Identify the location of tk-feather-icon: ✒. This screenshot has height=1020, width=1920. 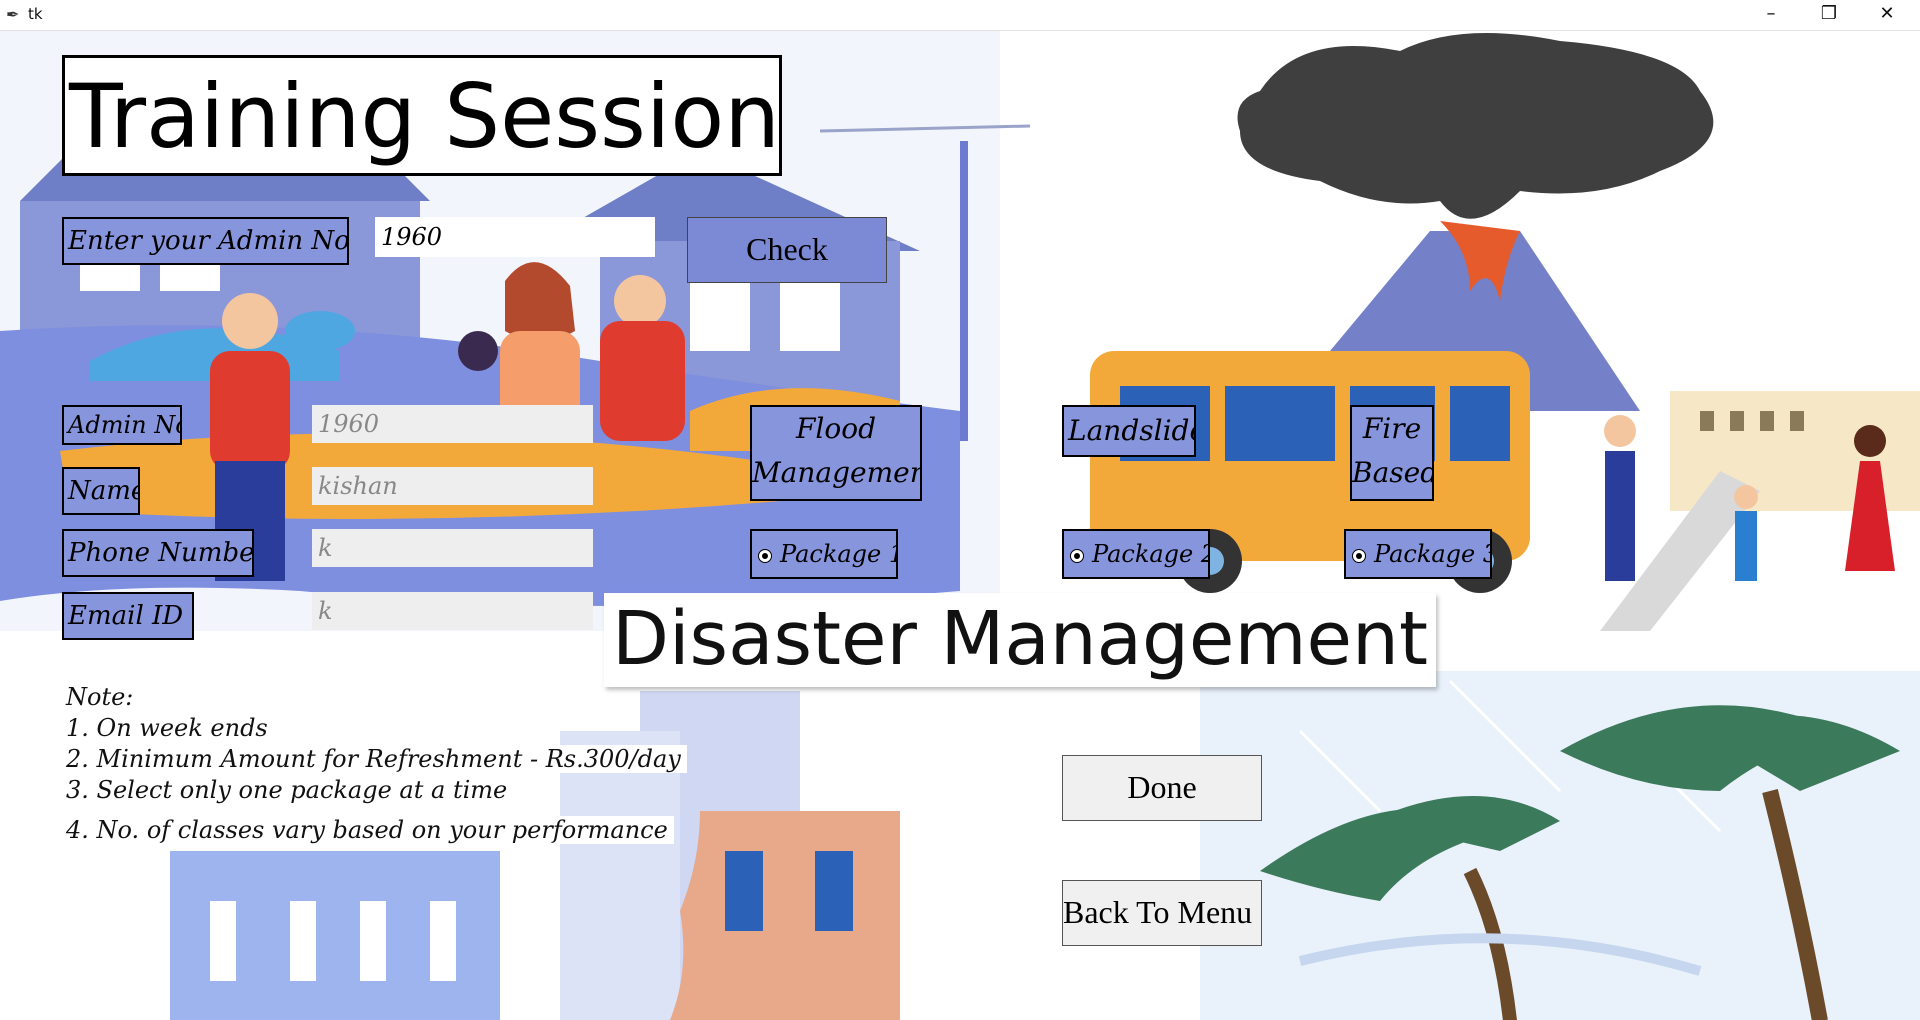
(13, 14).